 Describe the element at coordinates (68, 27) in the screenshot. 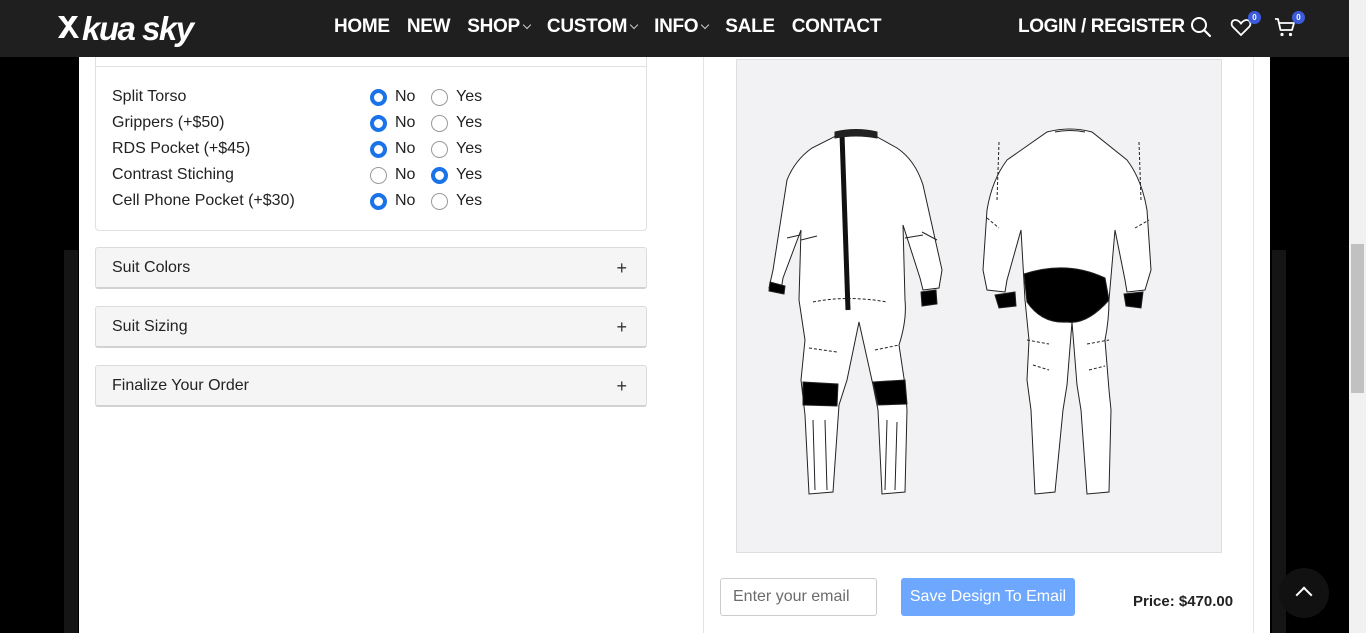

I see `logo-mark-icon` at that location.